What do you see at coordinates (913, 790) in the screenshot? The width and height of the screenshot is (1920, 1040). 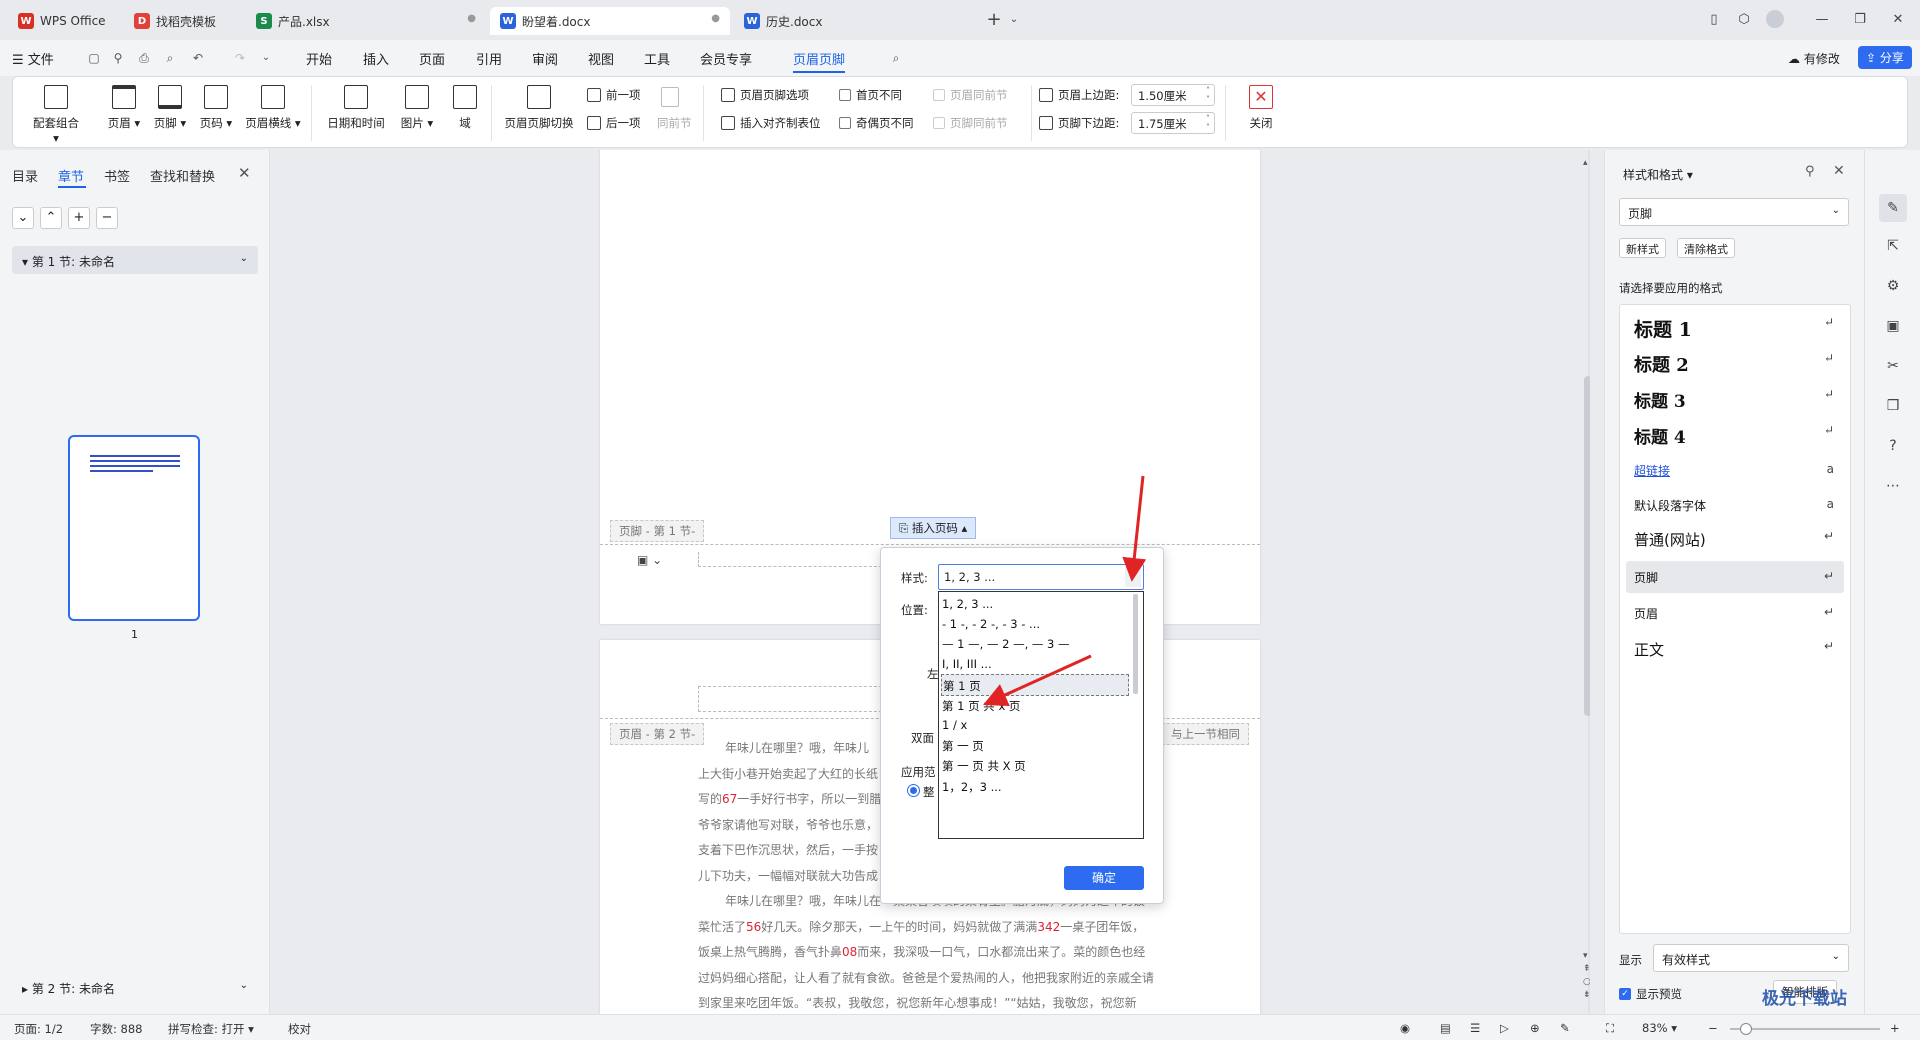 I see `whole-doc-radio` at bounding box center [913, 790].